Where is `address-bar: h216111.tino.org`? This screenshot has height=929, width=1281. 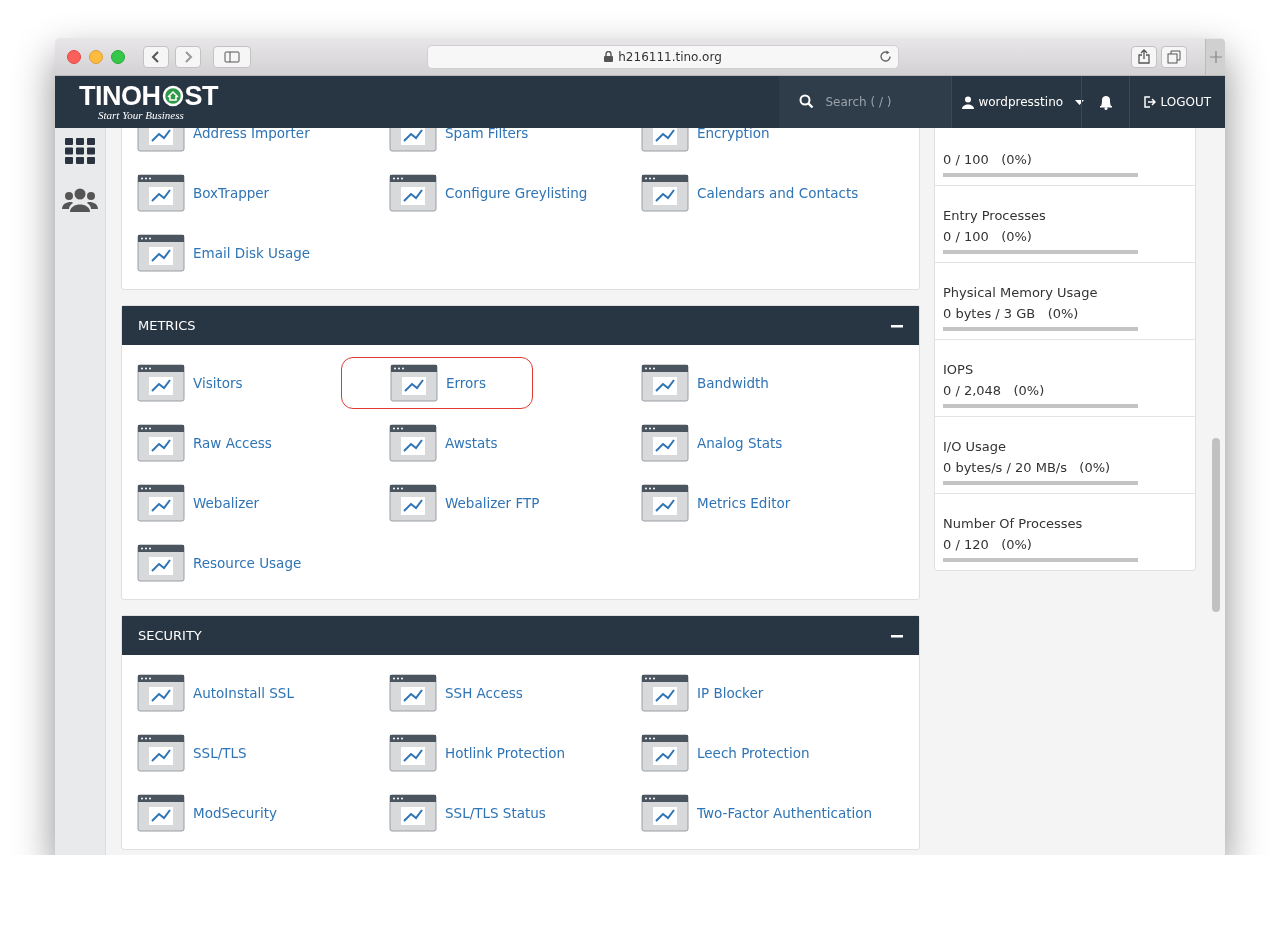
address-bar: h216111.tino.org is located at coordinates (663, 56).